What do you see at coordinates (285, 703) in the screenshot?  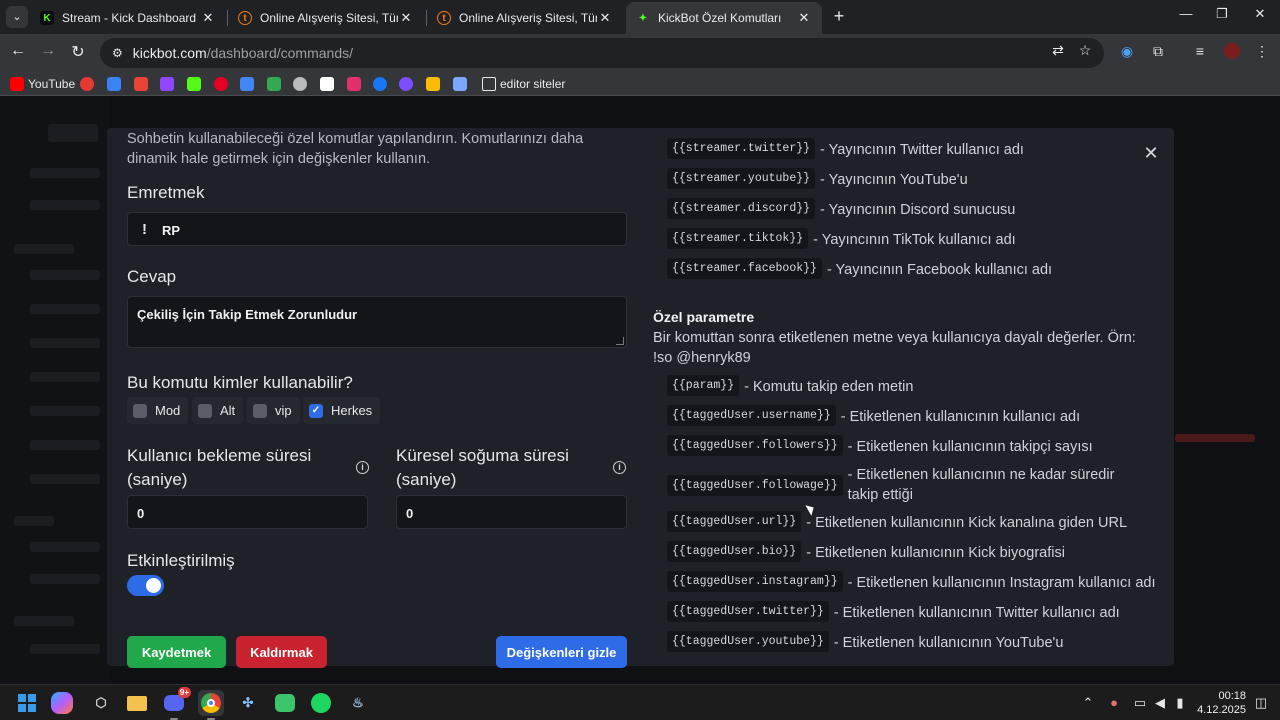 I see `game-app-icon` at bounding box center [285, 703].